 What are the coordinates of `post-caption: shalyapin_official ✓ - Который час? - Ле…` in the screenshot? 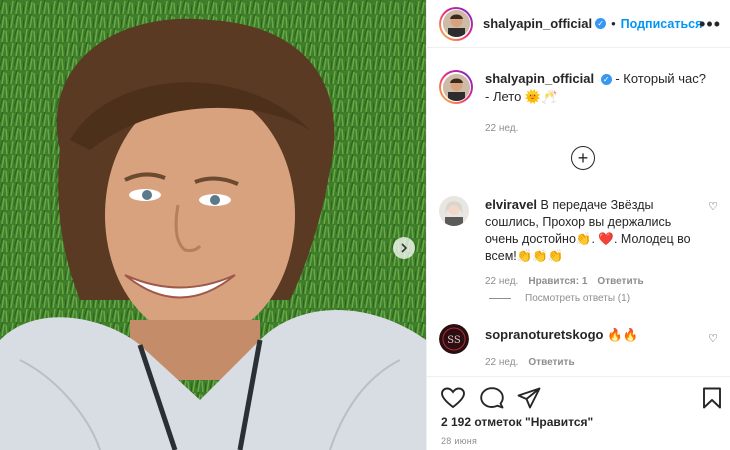 It's located at (581, 104).